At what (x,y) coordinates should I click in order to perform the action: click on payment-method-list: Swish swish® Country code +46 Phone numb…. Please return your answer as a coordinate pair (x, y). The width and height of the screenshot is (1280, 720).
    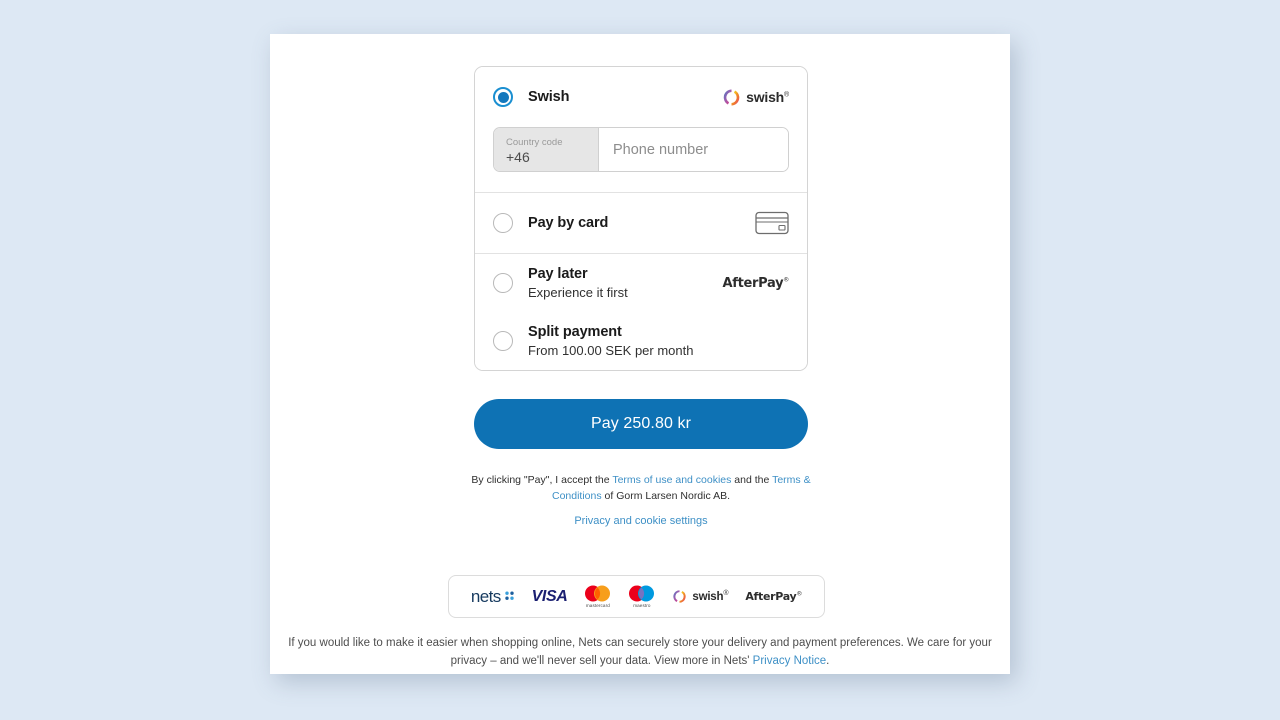
    Looking at the image, I should click on (641, 218).